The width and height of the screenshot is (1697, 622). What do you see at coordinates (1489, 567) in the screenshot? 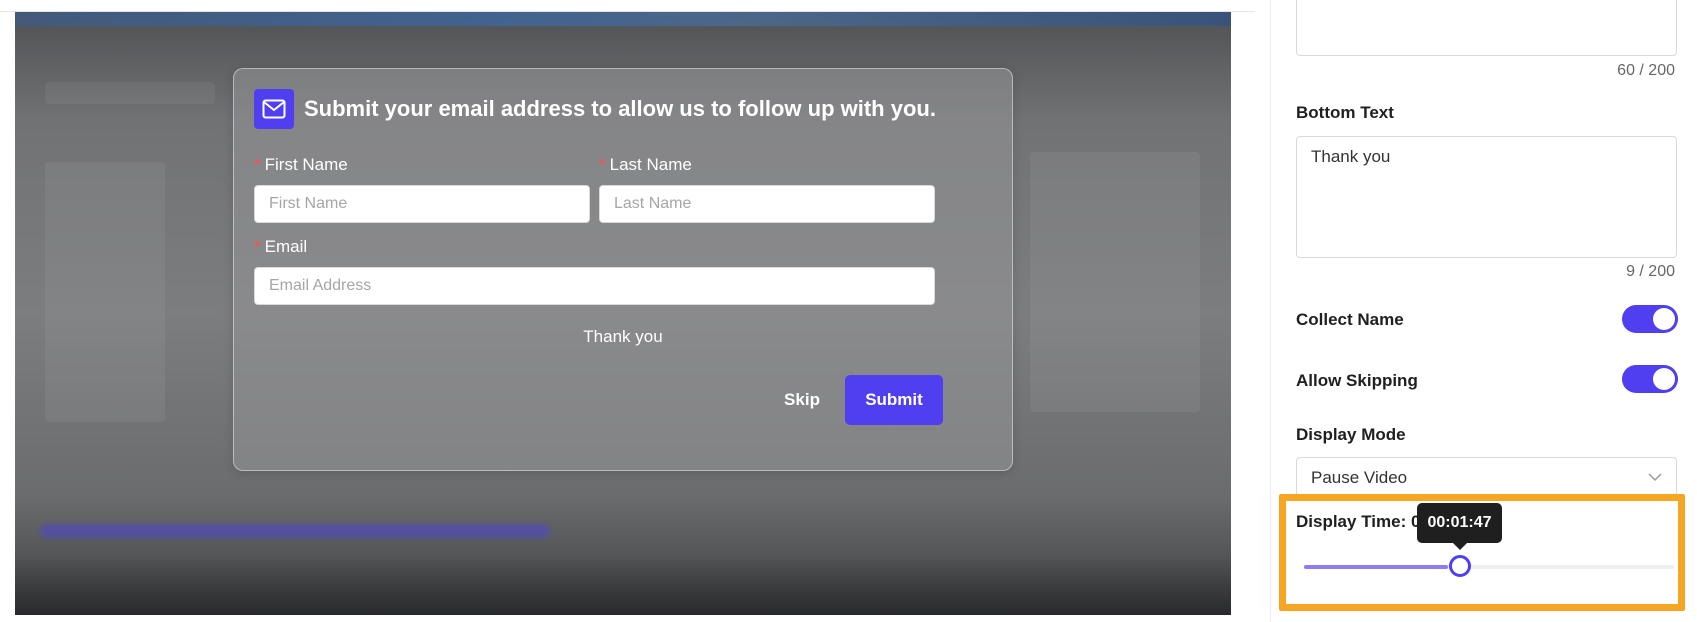
I see `display-time-slider` at bounding box center [1489, 567].